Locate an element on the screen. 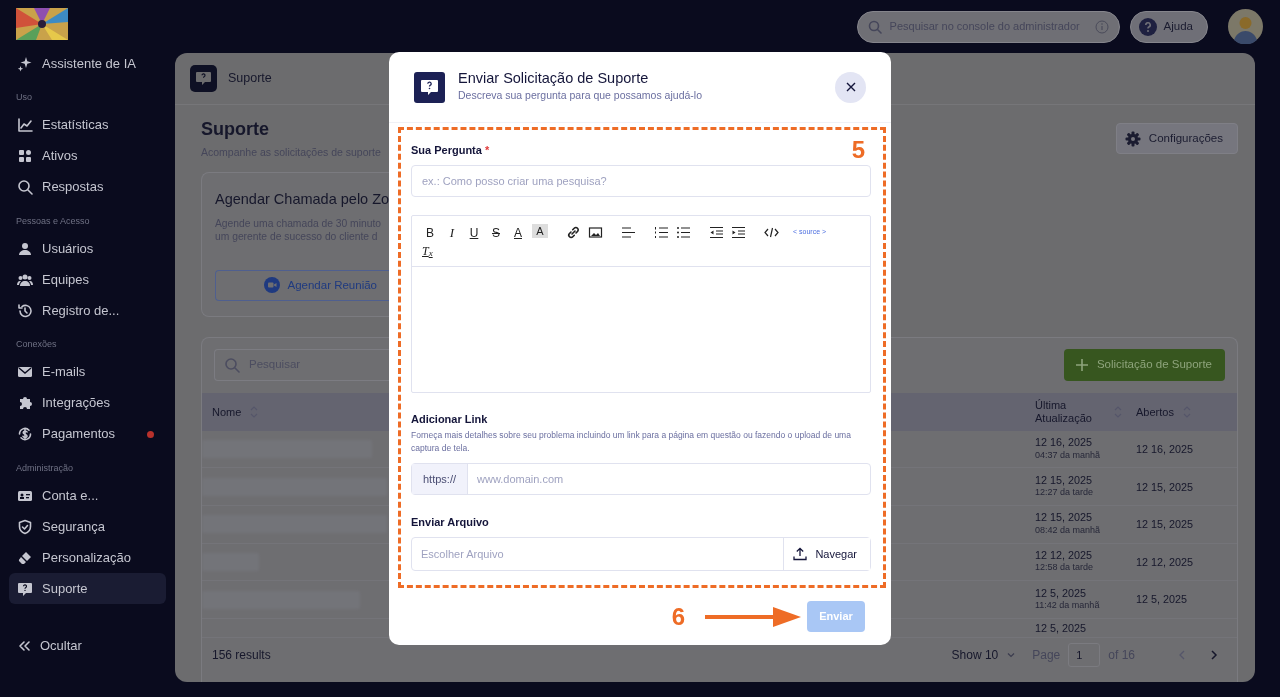 Image resolution: width=1280 pixels, height=697 pixels. toolbar-button: B is located at coordinates (430, 233).